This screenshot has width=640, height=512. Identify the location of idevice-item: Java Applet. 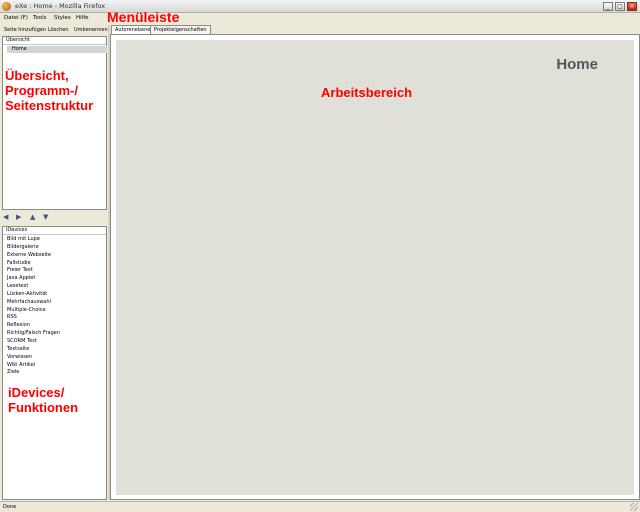
(33, 279).